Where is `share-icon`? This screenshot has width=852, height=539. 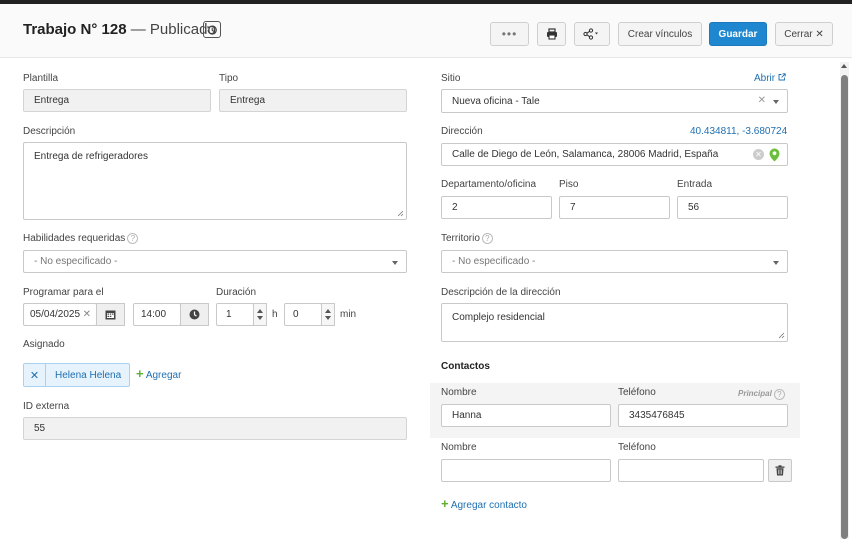
share-icon is located at coordinates (590, 34).